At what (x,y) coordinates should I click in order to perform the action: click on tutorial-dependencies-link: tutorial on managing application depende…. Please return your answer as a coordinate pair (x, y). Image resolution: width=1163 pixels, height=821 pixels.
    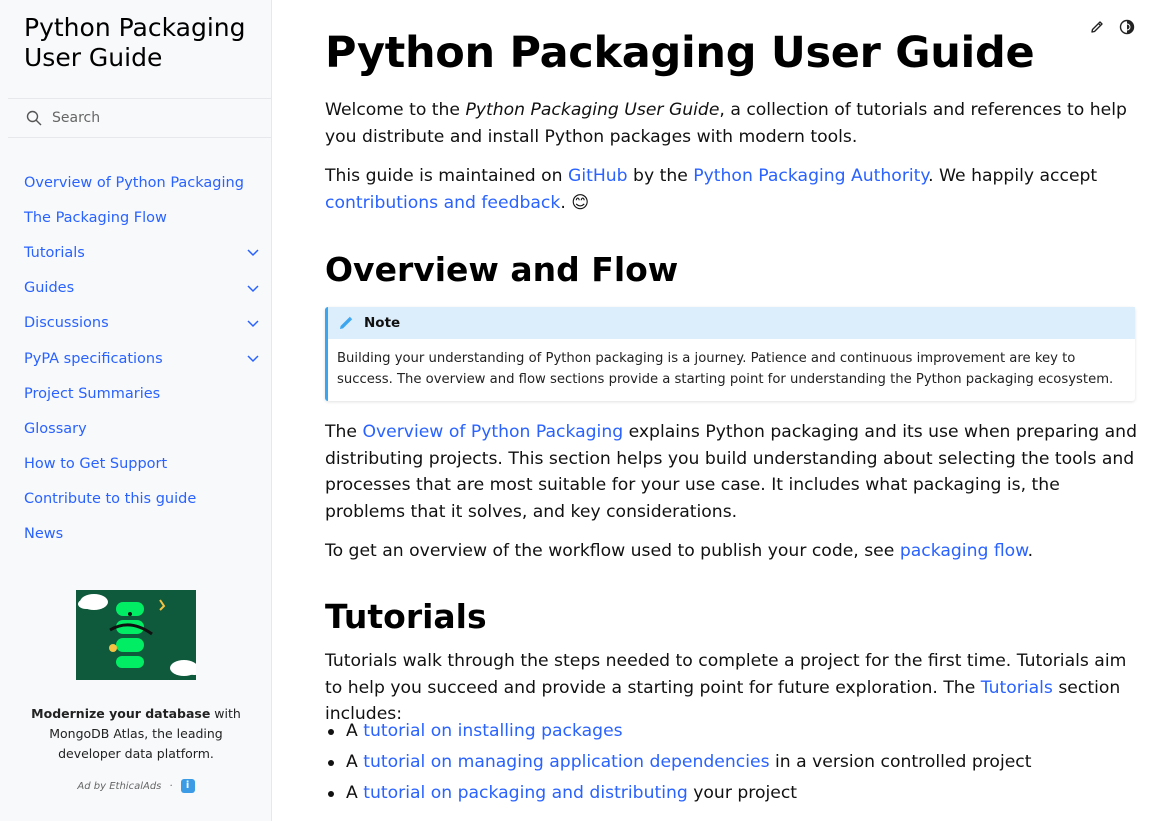
    Looking at the image, I should click on (566, 762).